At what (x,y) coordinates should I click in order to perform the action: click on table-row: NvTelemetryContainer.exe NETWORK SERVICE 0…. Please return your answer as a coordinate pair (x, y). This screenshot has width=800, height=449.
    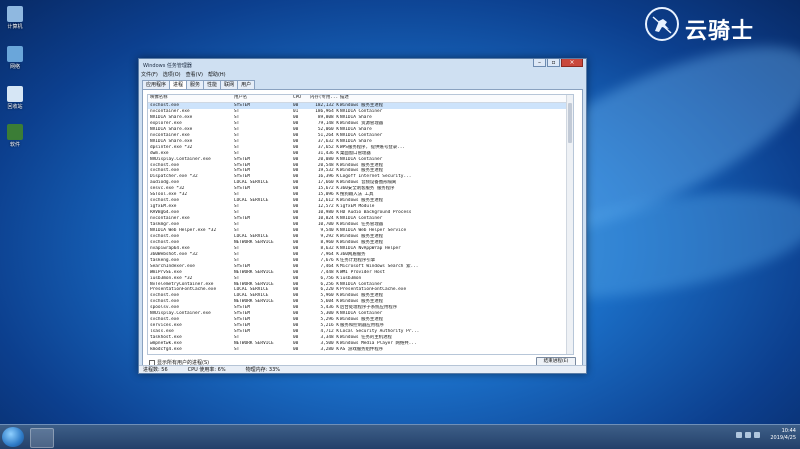
    Looking at the image, I should click on (360, 285).